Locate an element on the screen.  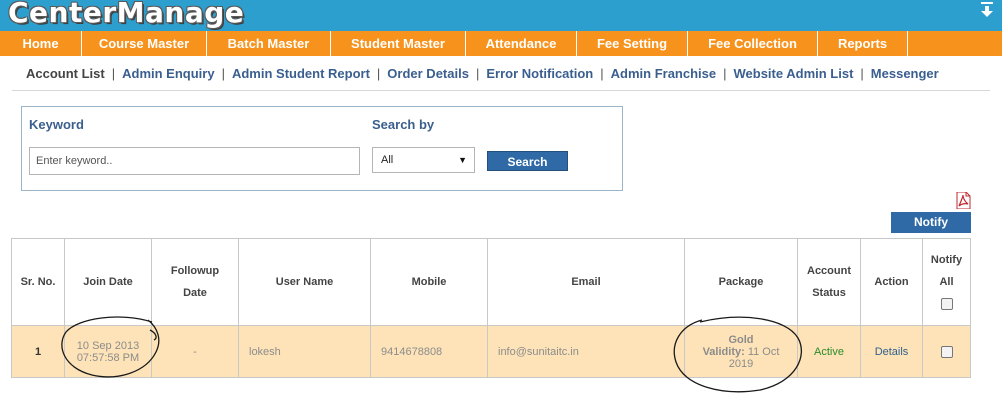
cell-email: info@sunitaitc.in is located at coordinates (586, 351).